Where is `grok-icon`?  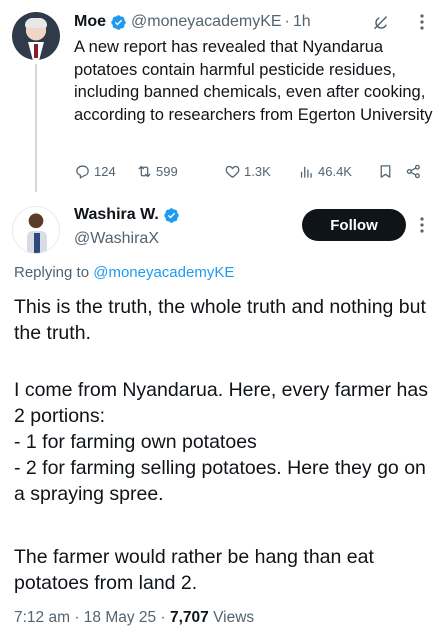 grok-icon is located at coordinates (381, 23).